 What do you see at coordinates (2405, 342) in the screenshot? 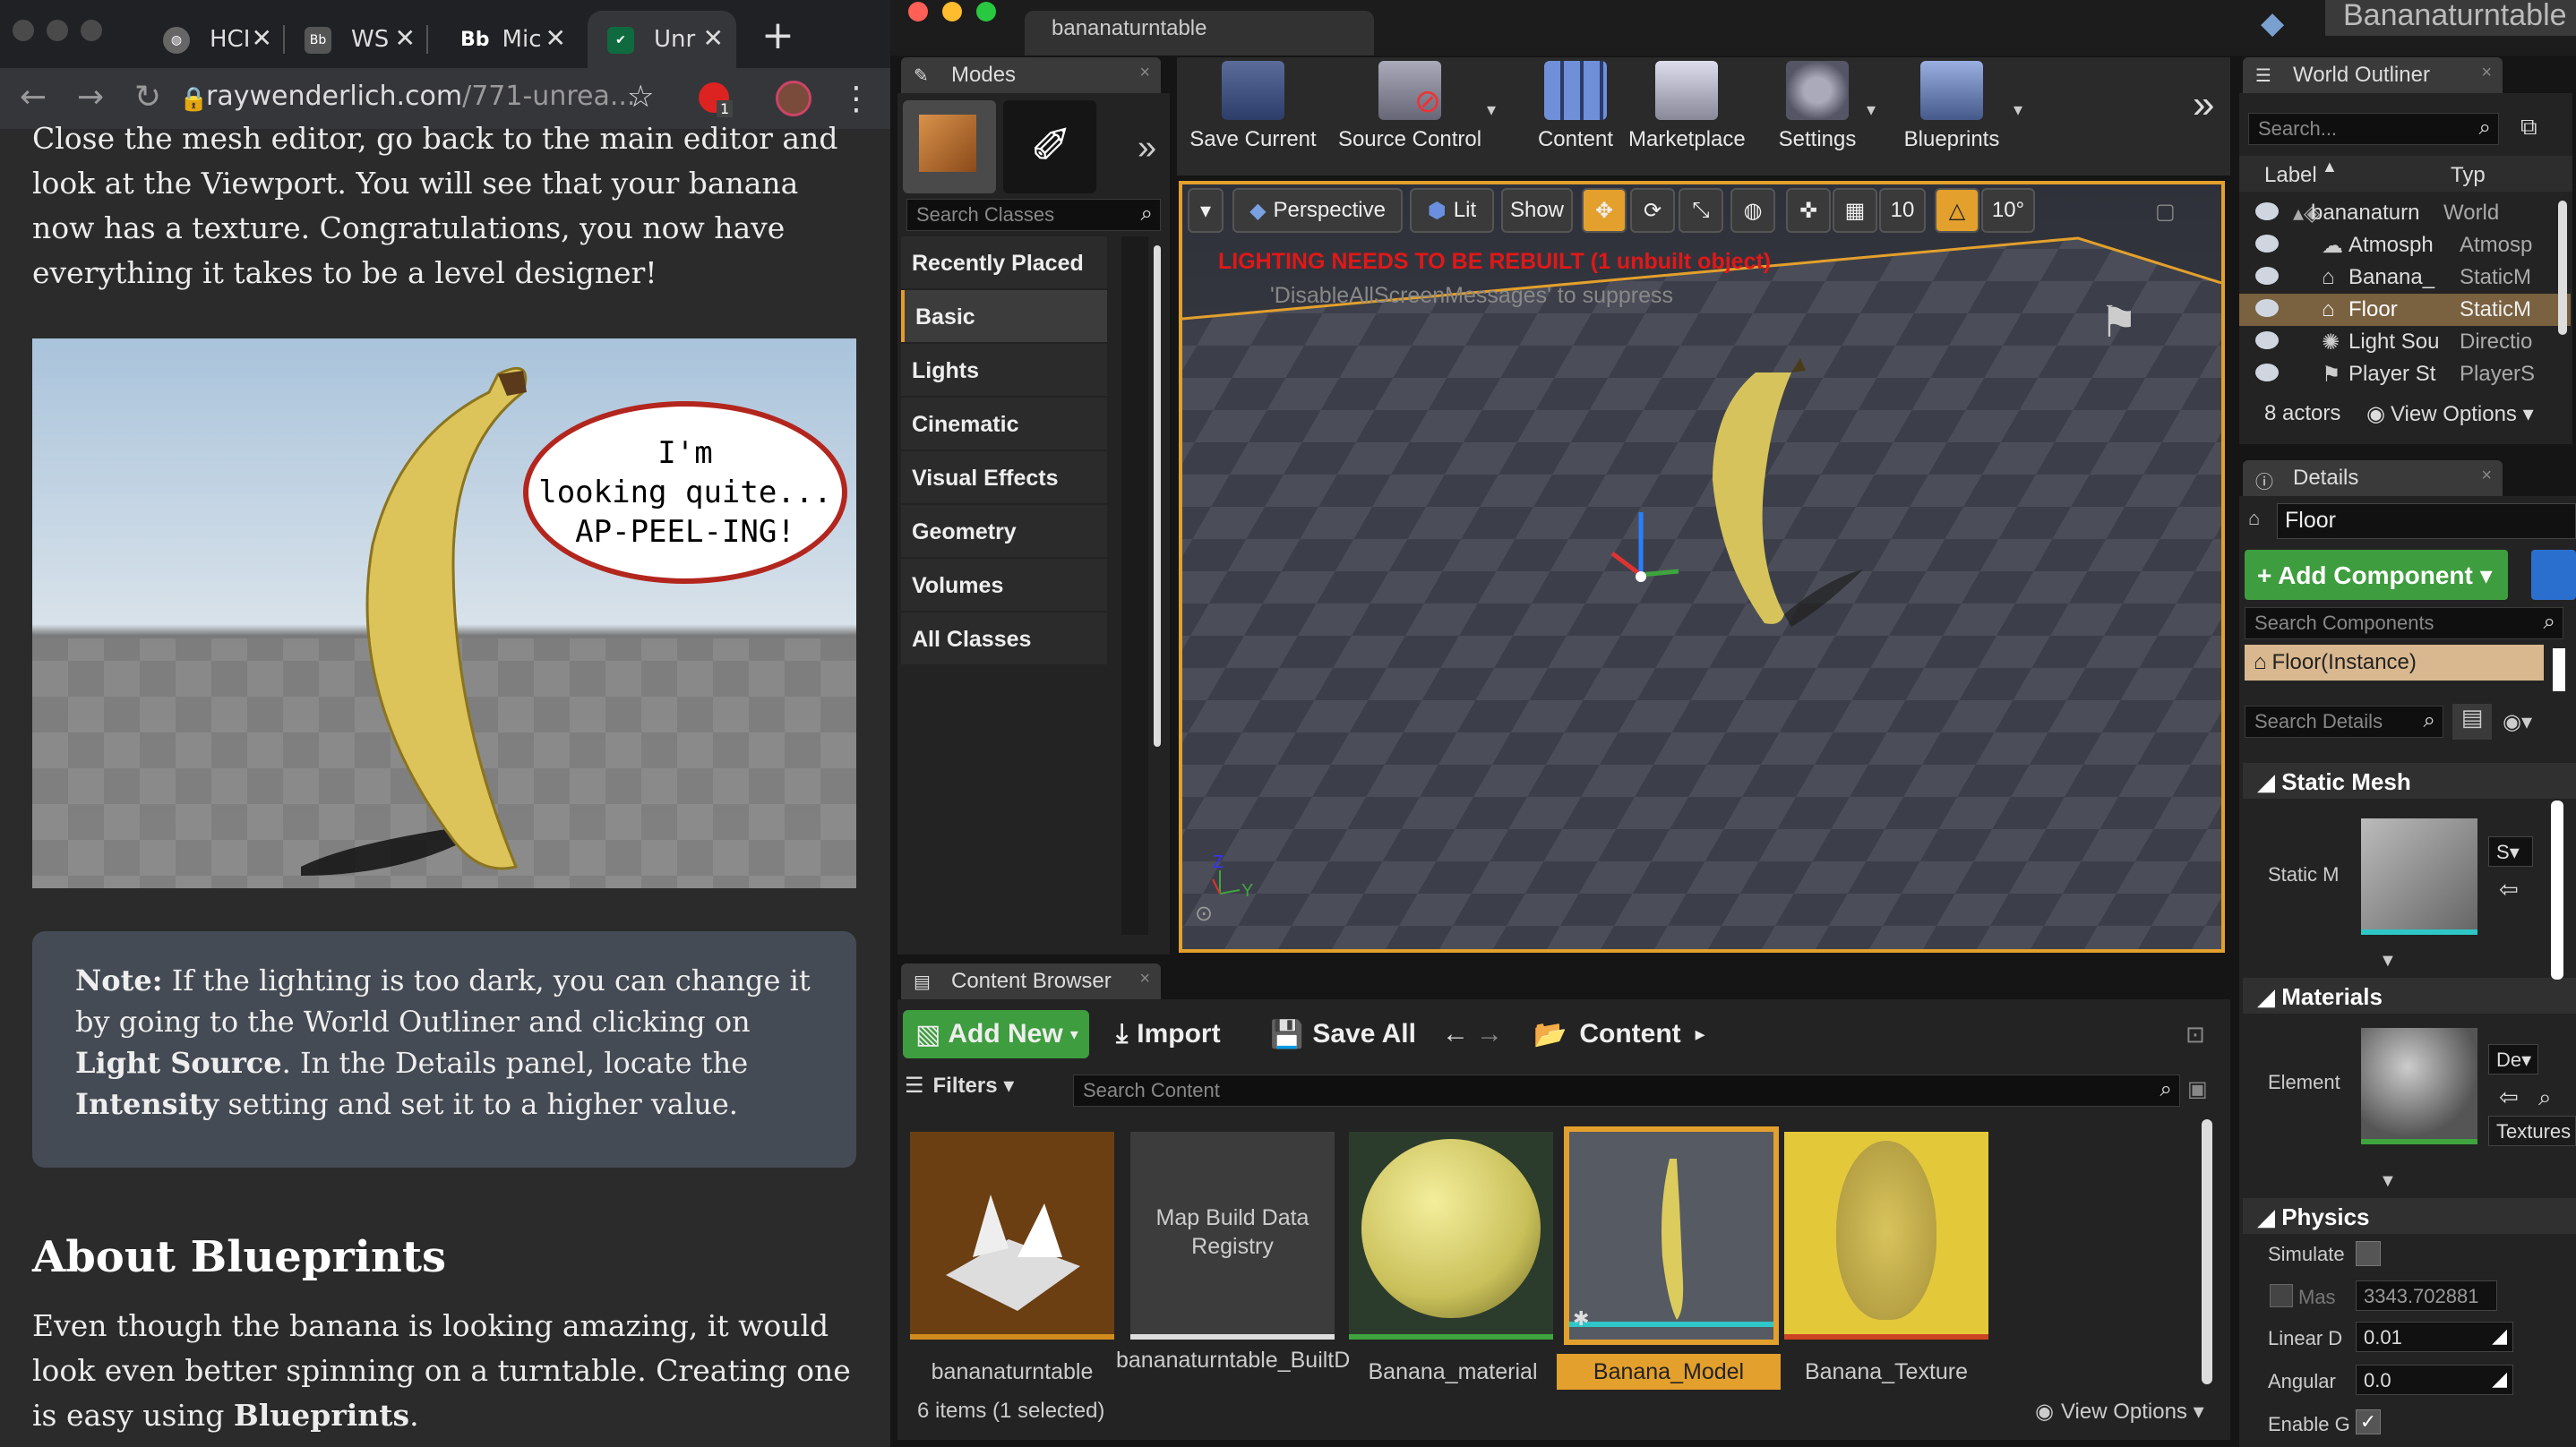
I see `outliner-row: ✺ Light Sou Directio` at bounding box center [2405, 342].